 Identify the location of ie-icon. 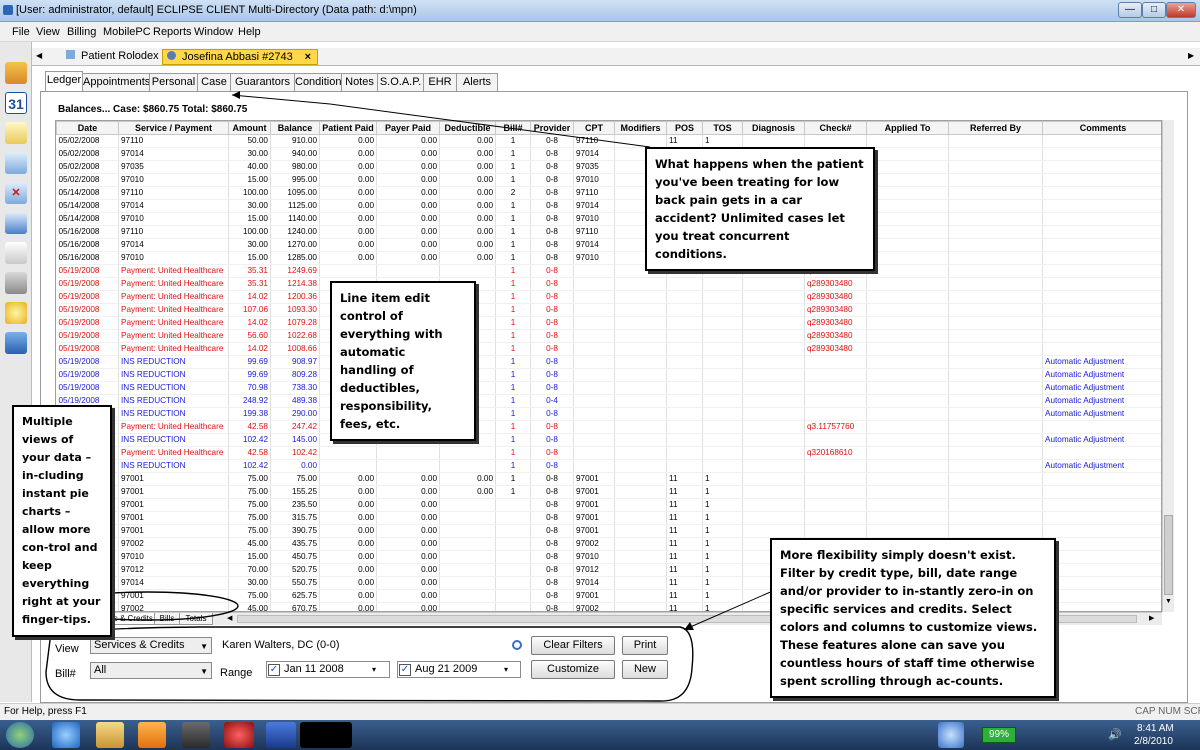
(66, 735).